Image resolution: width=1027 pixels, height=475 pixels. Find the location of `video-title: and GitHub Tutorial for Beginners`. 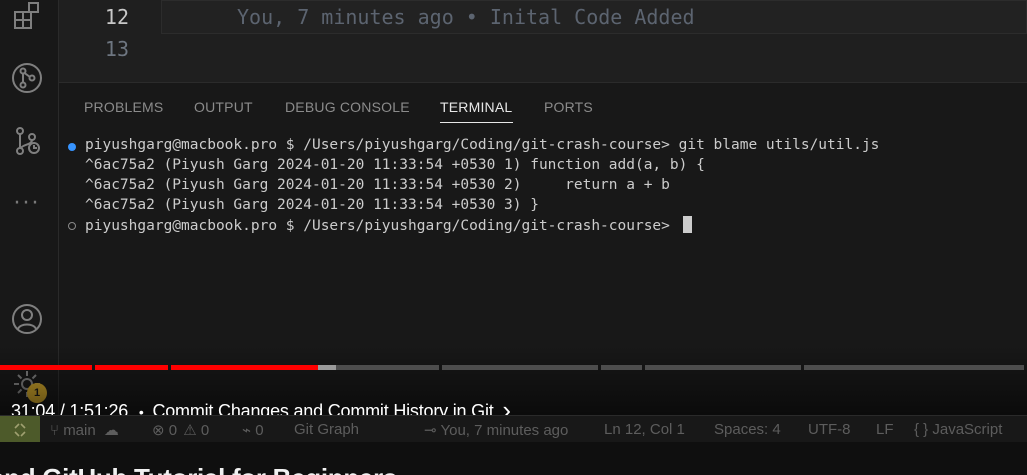

video-title: and GitHub Tutorial for Beginners is located at coordinates (198, 469).